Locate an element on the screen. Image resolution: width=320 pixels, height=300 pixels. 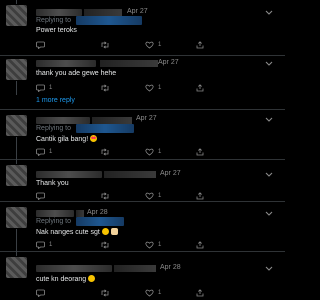
tweet-text: Nak nanges cute sgt is located at coordinates (77, 232).